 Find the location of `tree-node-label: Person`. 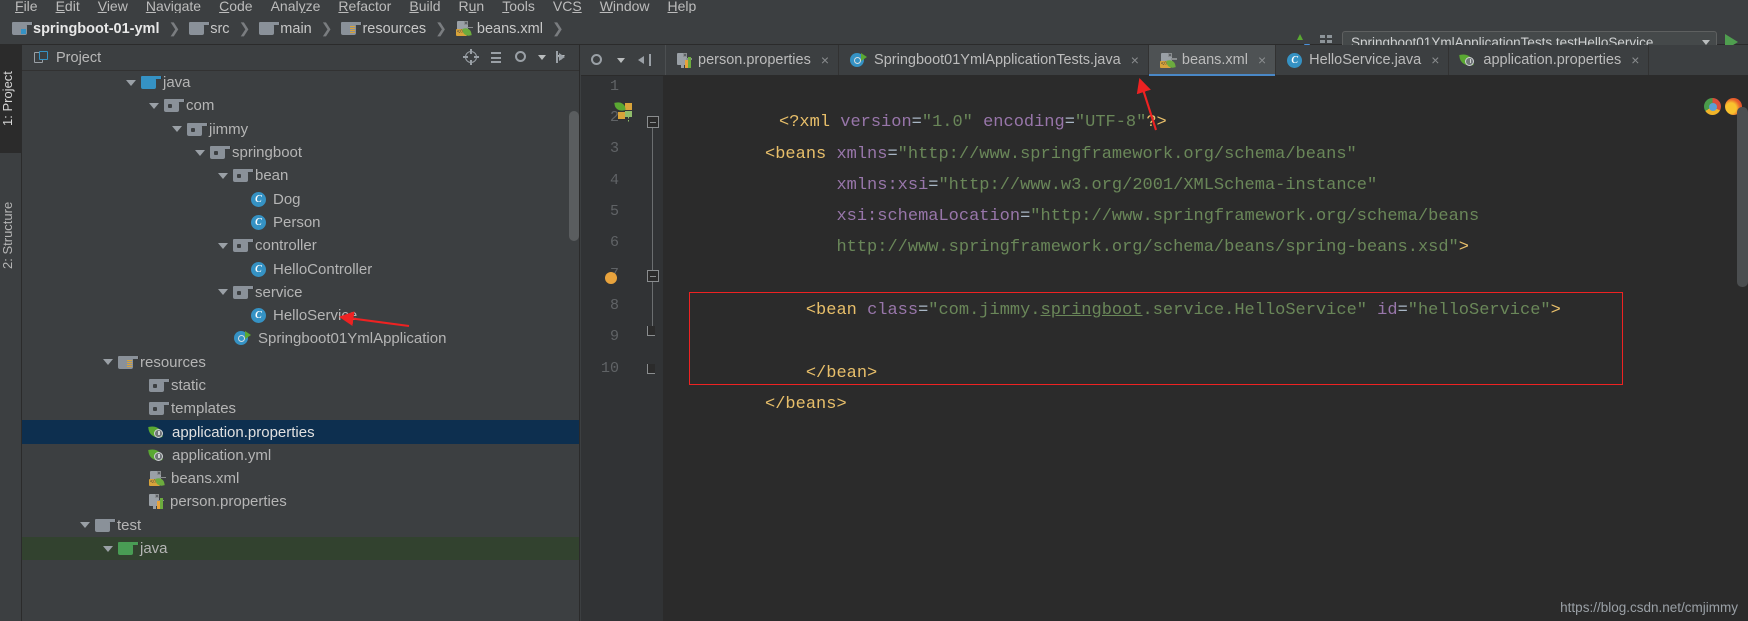

tree-node-label: Person is located at coordinates (297, 222).